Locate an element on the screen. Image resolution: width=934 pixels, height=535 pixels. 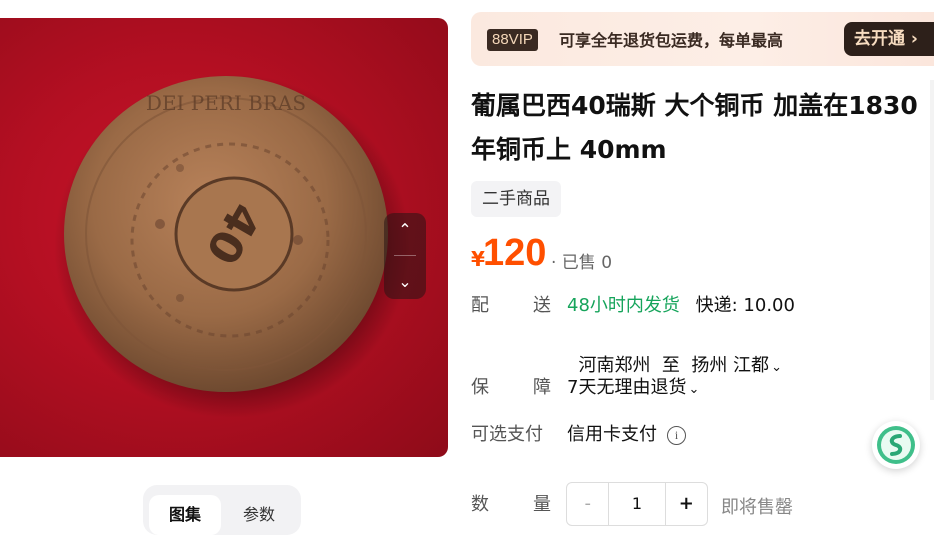
scrollbar-track is located at coordinates (932, 240).